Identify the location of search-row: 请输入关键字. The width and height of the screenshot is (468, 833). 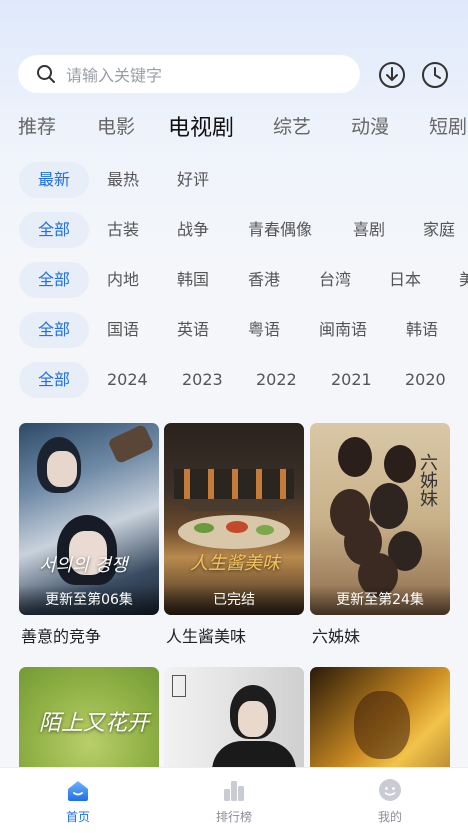
(234, 74).